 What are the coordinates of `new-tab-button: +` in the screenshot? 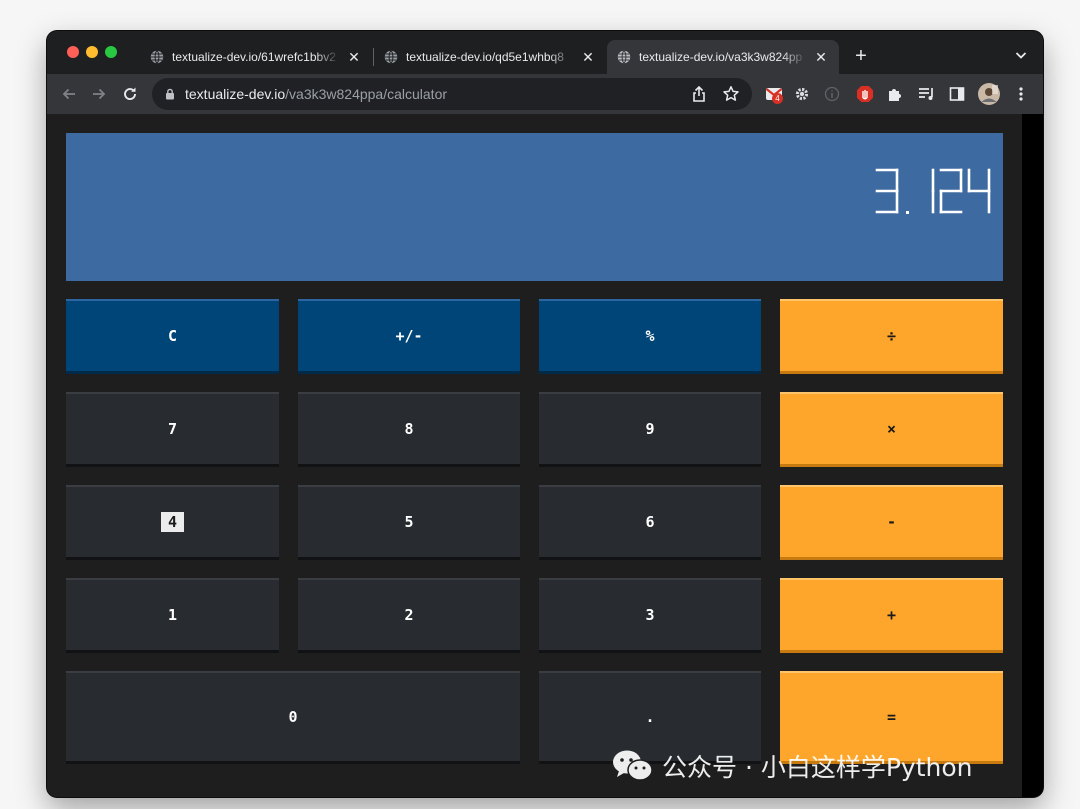 It's located at (861, 56).